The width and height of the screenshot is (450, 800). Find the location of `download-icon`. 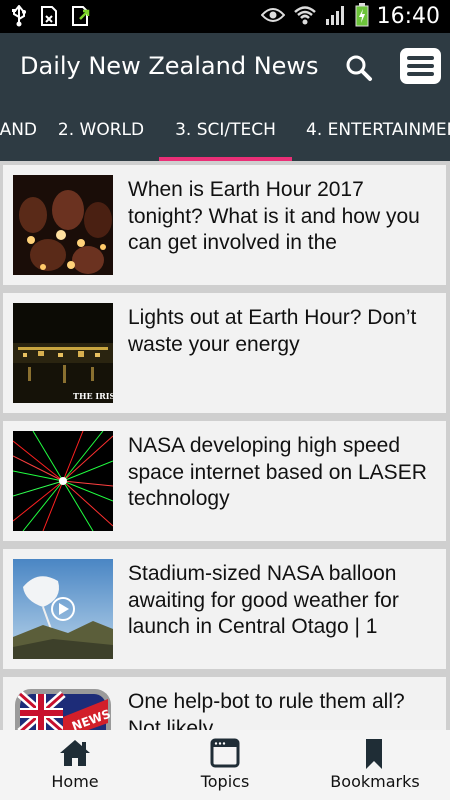

download-icon is located at coordinates (81, 18).